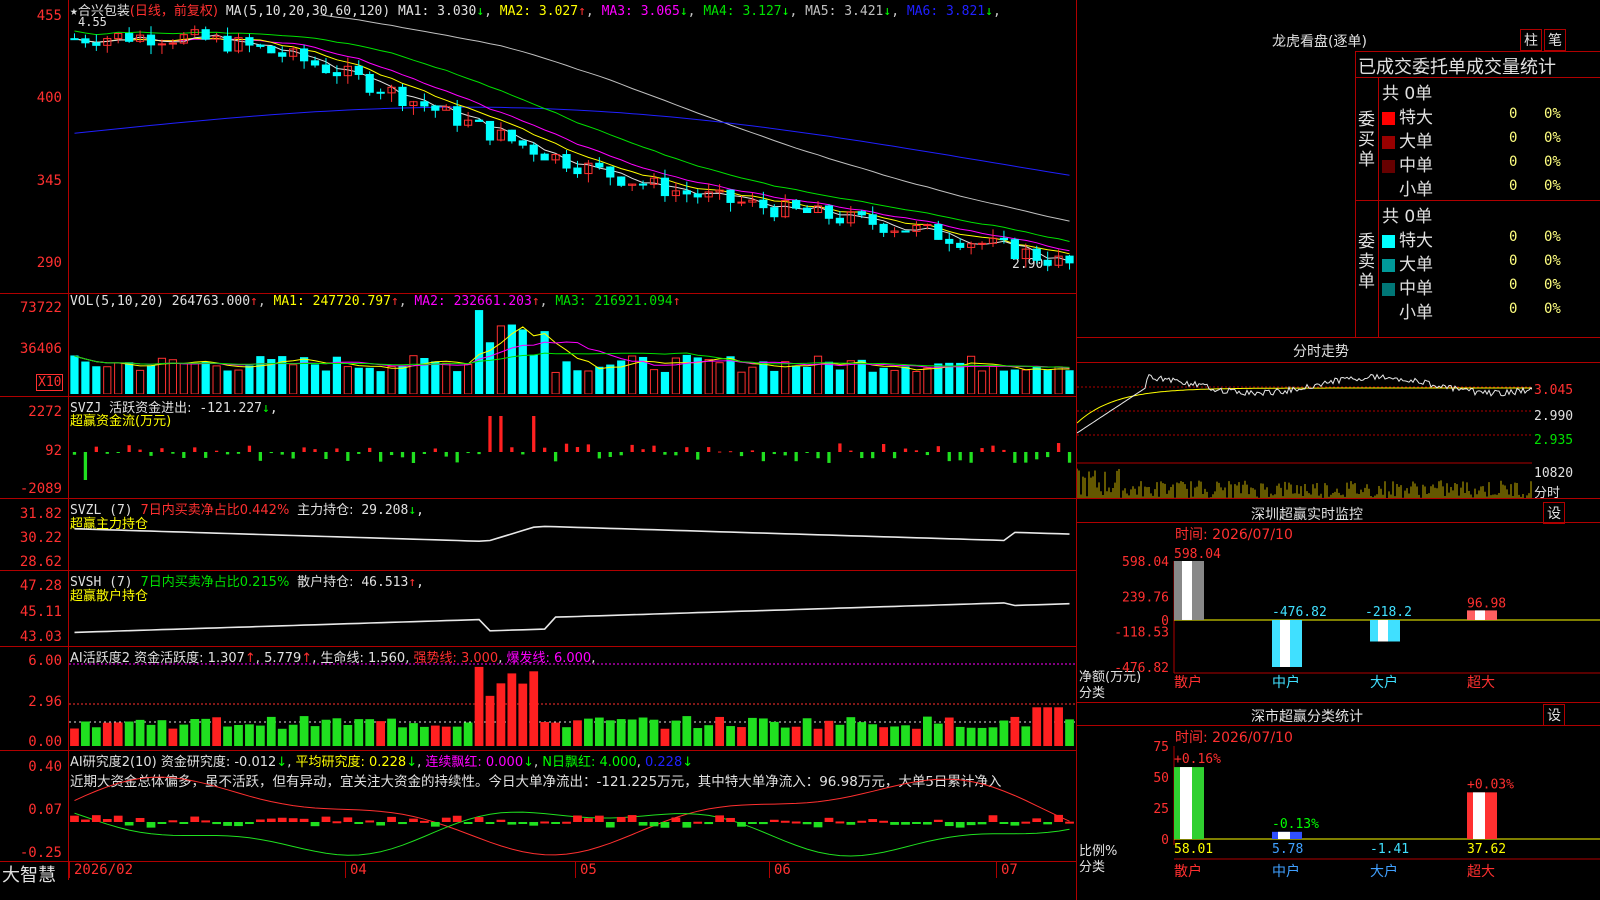 This screenshot has height=900, width=1600. What do you see at coordinates (1491, 151) in the screenshot?
I see `buy-rows: 特大 0 0% 大单 0 0% 中单 0 0% 小单 0 0%` at bounding box center [1491, 151].